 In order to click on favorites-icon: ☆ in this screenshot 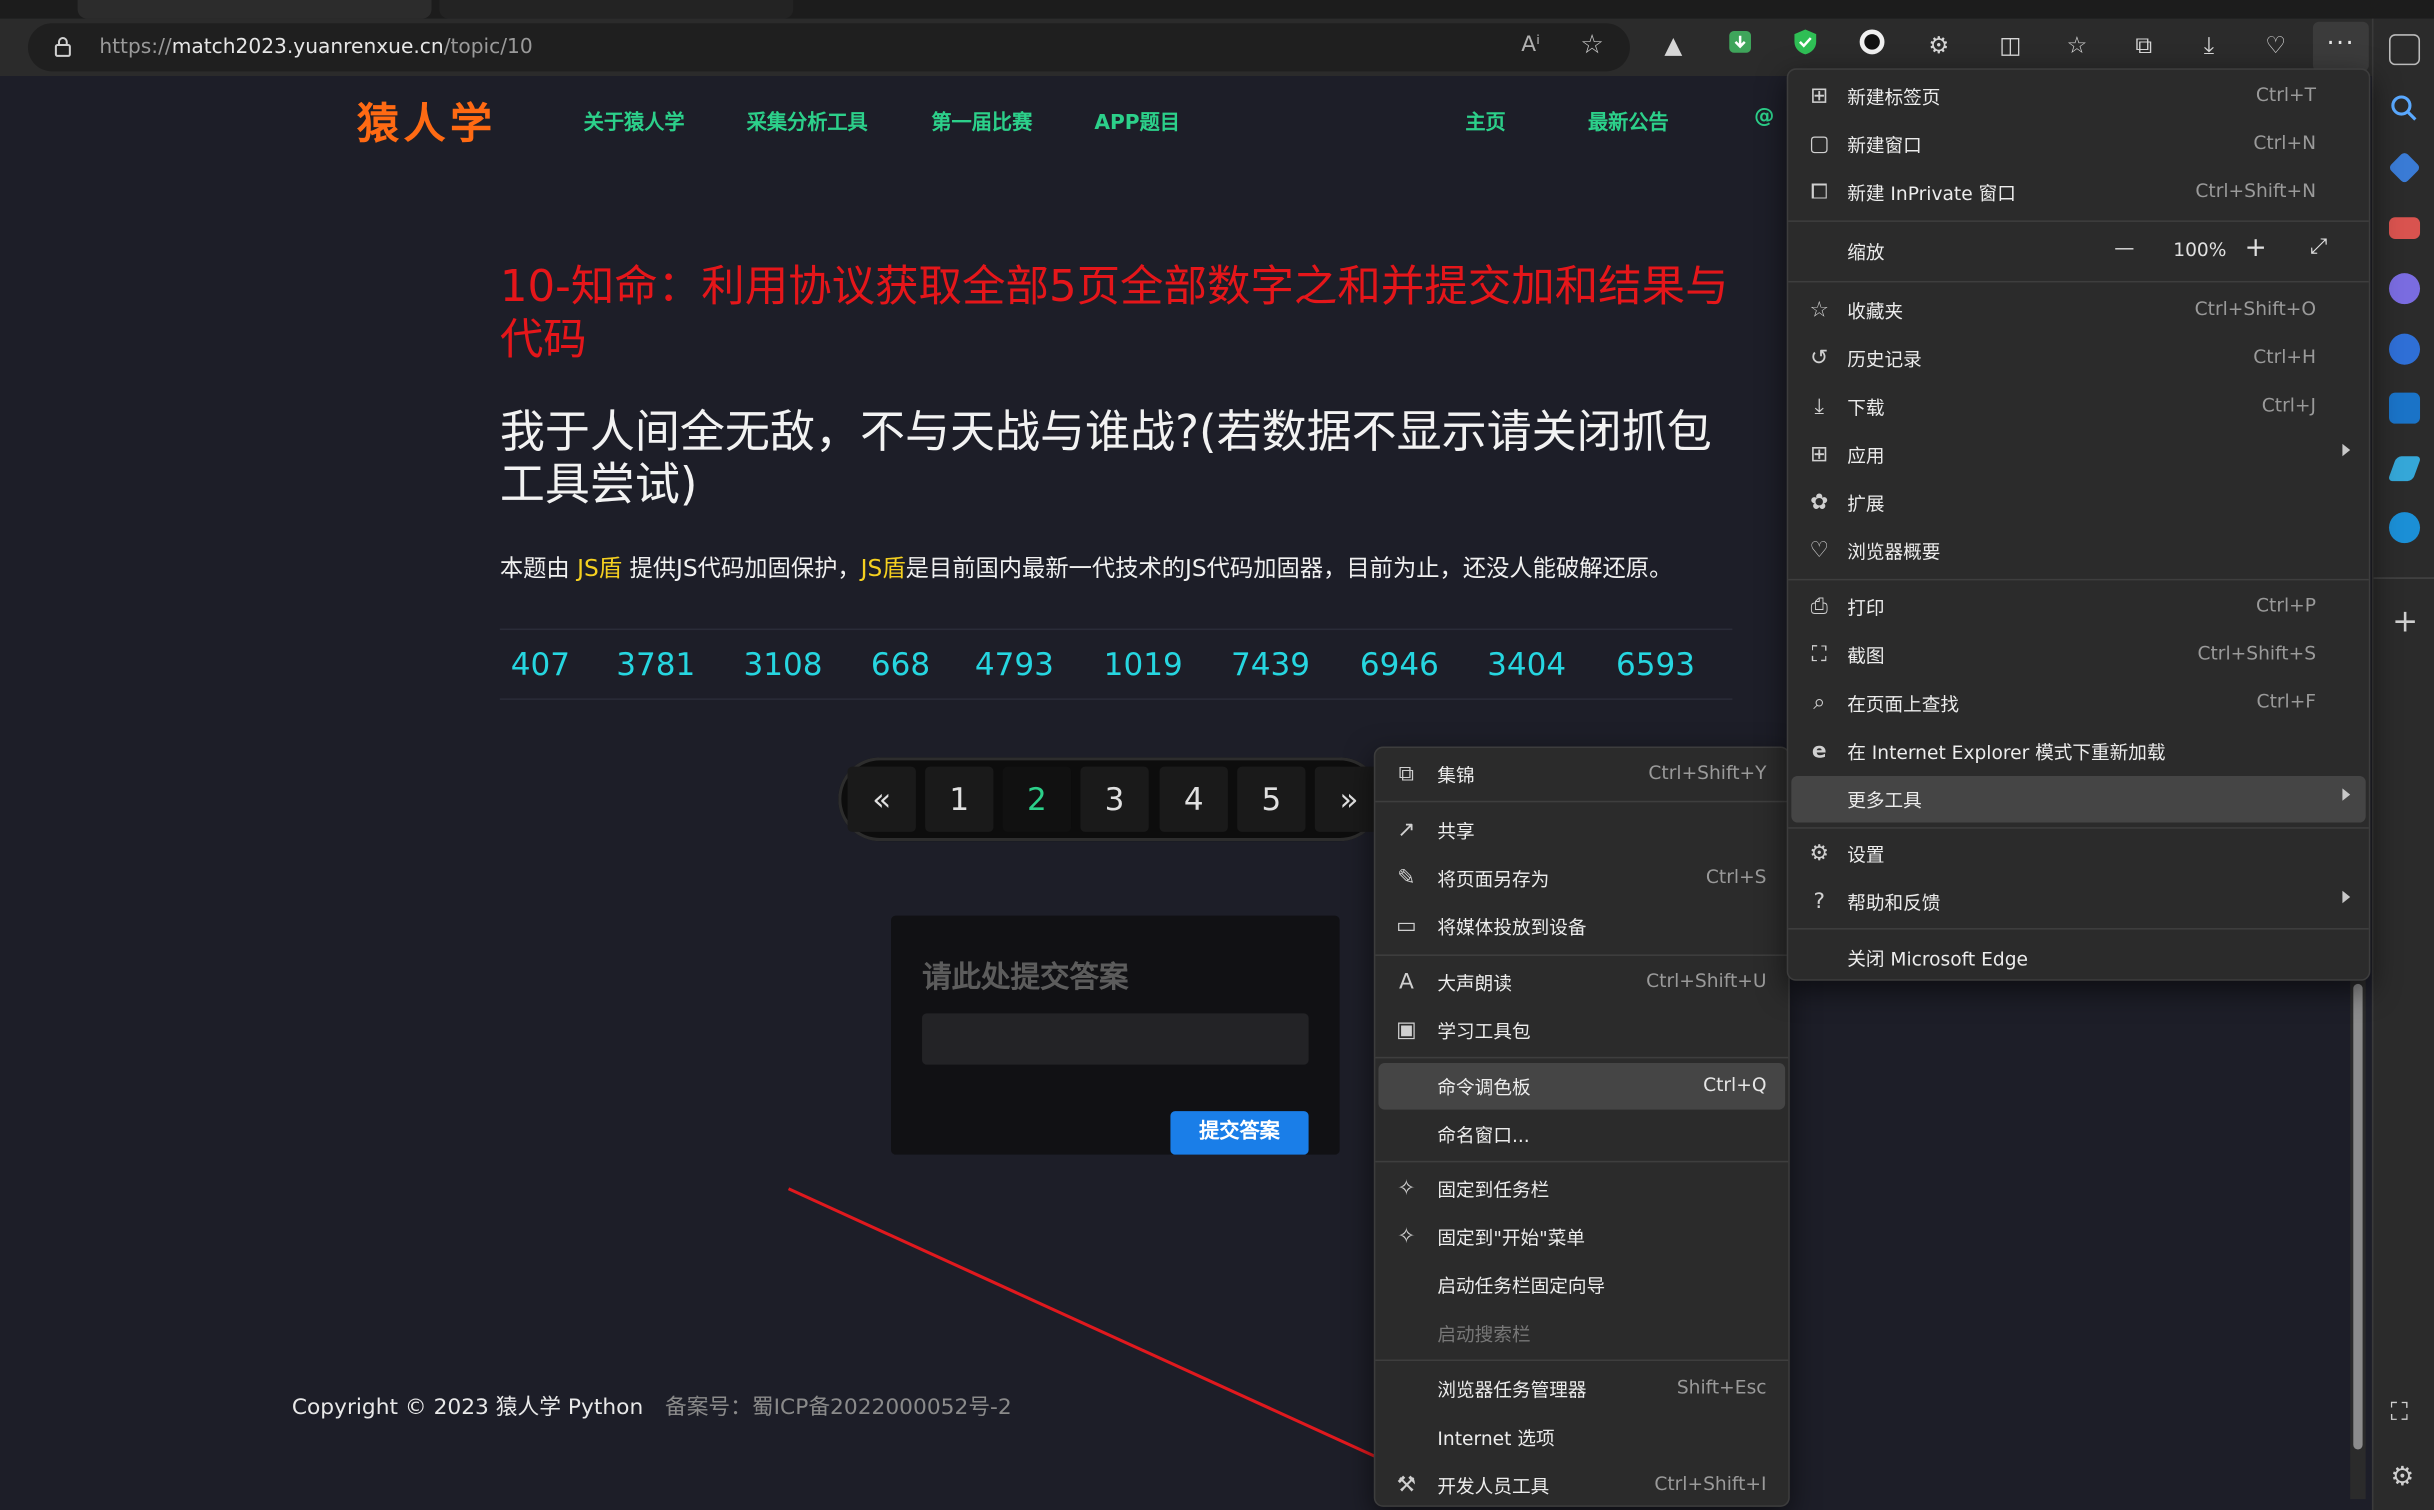, I will do `click(2077, 45)`.